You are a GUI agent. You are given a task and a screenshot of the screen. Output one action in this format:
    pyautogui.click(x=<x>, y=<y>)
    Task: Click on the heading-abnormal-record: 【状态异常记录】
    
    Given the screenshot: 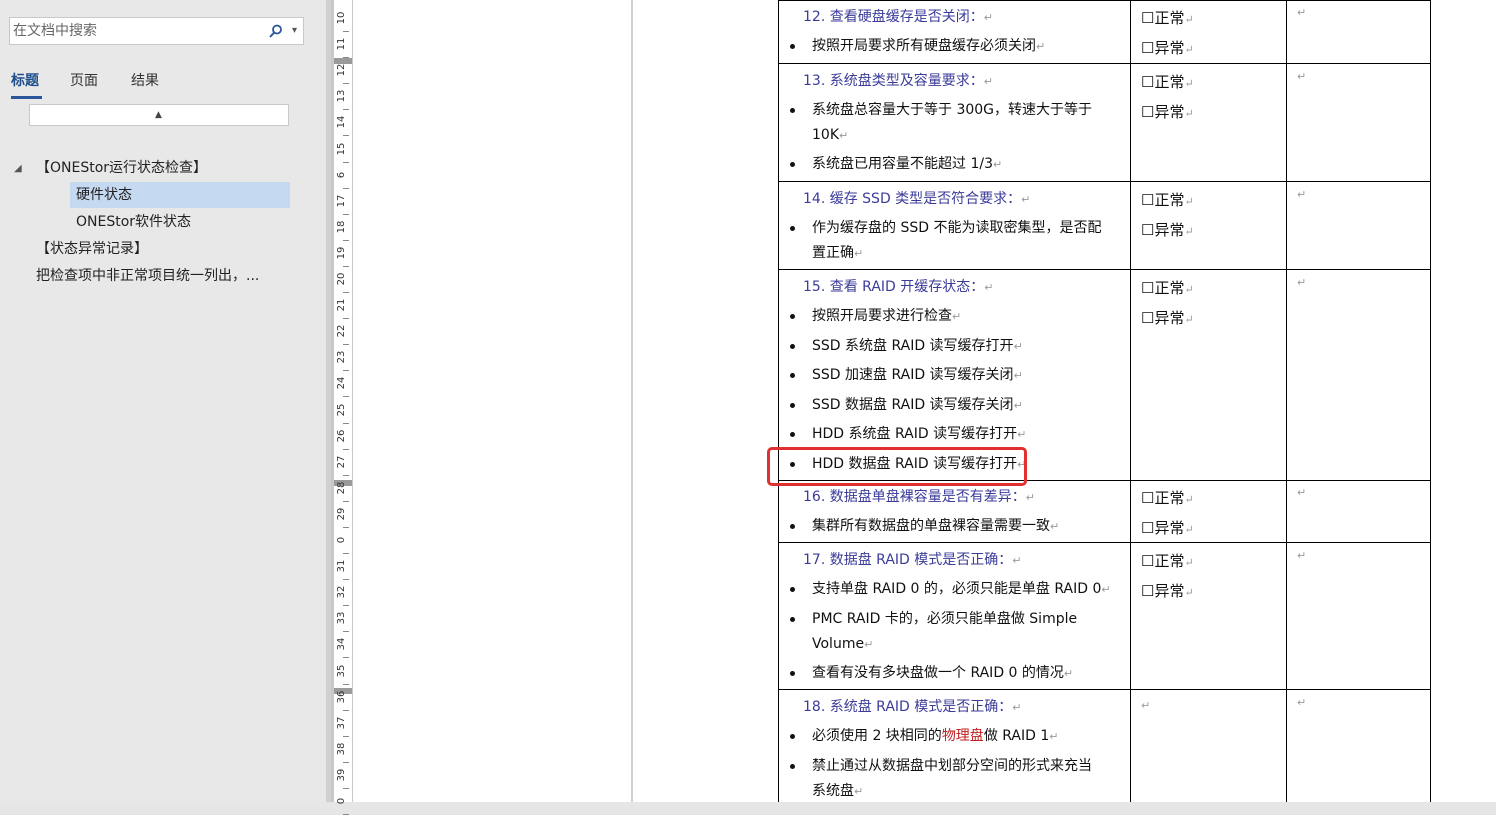 What is the action you would take?
    pyautogui.click(x=92, y=249)
    